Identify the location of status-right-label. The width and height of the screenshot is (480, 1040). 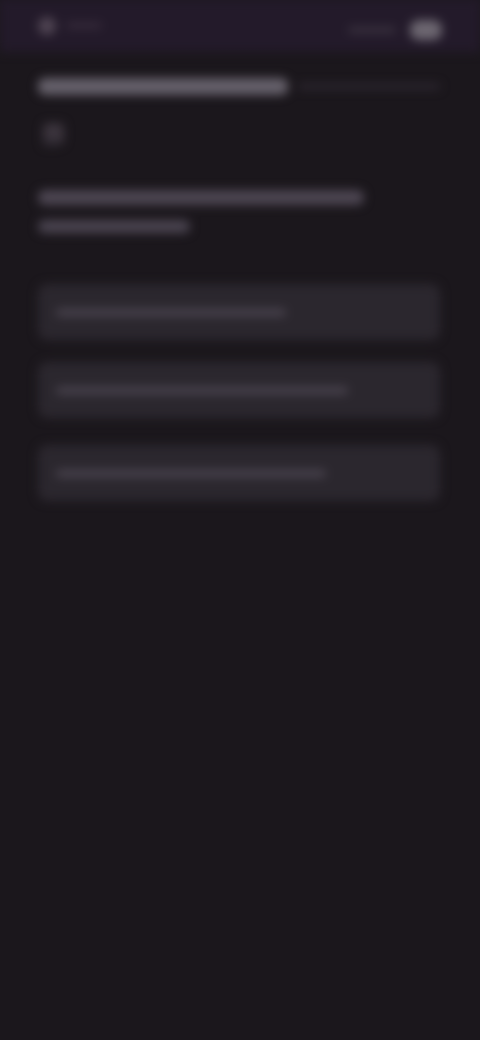
(372, 30).